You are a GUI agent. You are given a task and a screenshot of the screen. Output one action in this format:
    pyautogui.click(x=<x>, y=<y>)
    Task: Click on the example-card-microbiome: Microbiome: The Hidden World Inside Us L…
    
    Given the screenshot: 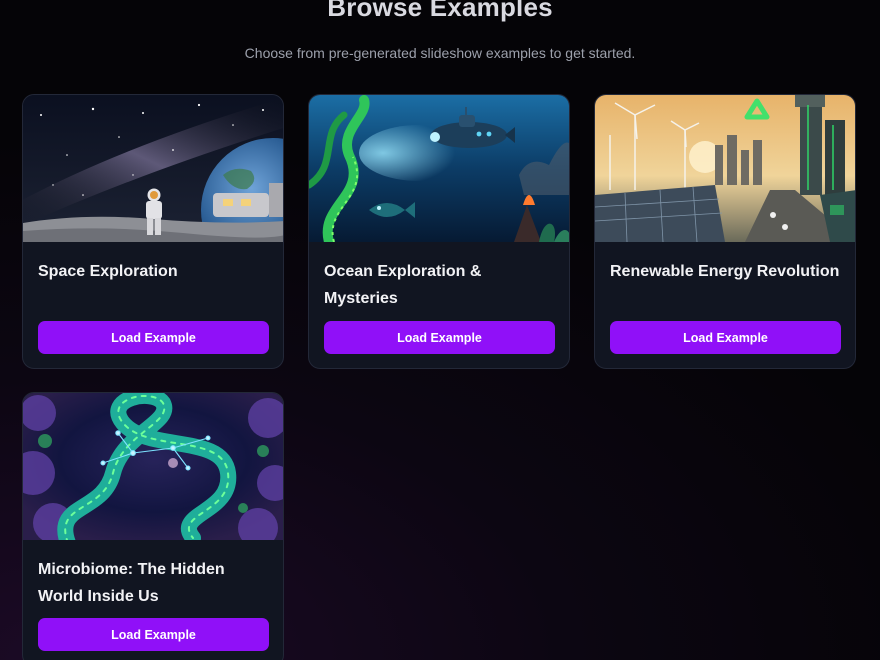 What is the action you would take?
    pyautogui.click(x=153, y=526)
    